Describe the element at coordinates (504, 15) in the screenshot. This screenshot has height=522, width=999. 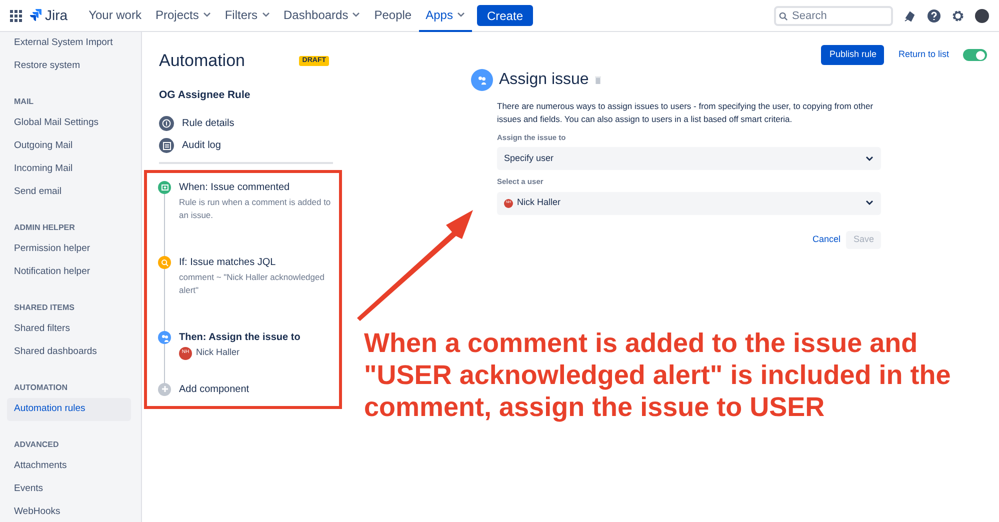
I see `create-button: Create` at that location.